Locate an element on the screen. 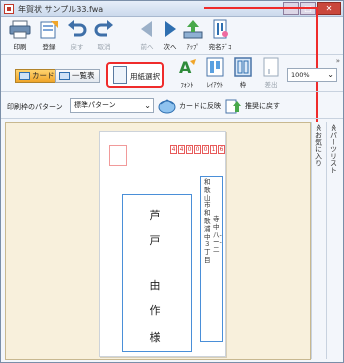  reflect-to-card-button: カードに反映 is located at coordinates (189, 106).